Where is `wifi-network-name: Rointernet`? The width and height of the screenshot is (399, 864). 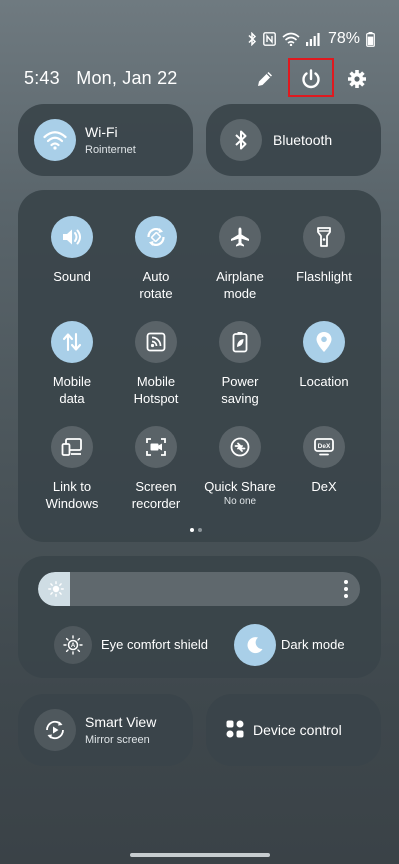
wifi-network-name: Rointernet is located at coordinates (110, 150).